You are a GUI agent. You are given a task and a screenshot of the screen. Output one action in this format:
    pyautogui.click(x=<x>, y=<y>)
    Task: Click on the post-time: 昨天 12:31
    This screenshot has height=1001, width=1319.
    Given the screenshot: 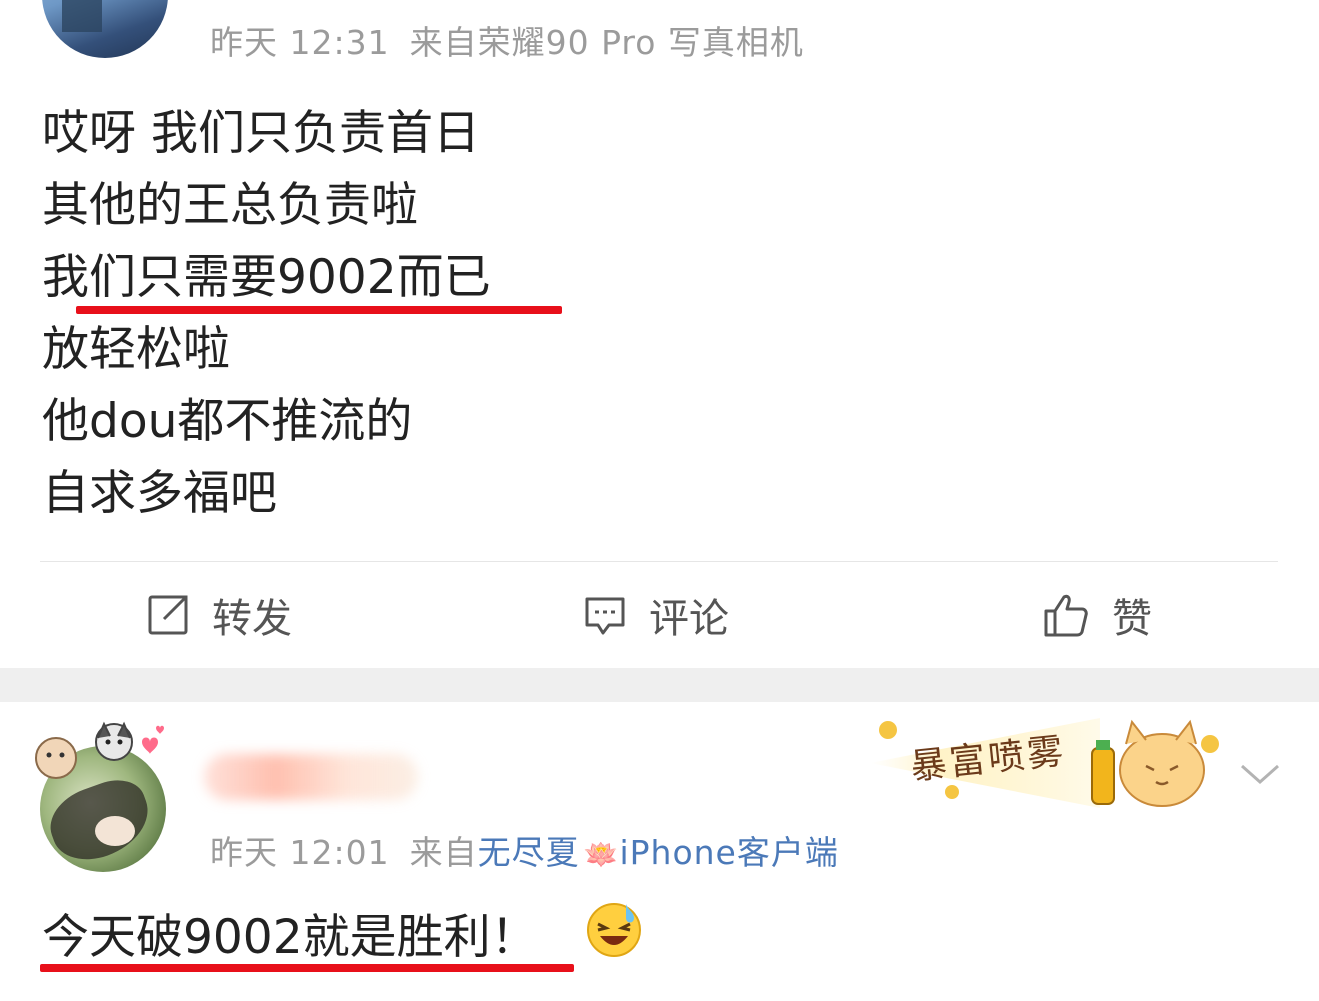 What is the action you would take?
    pyautogui.click(x=300, y=42)
    